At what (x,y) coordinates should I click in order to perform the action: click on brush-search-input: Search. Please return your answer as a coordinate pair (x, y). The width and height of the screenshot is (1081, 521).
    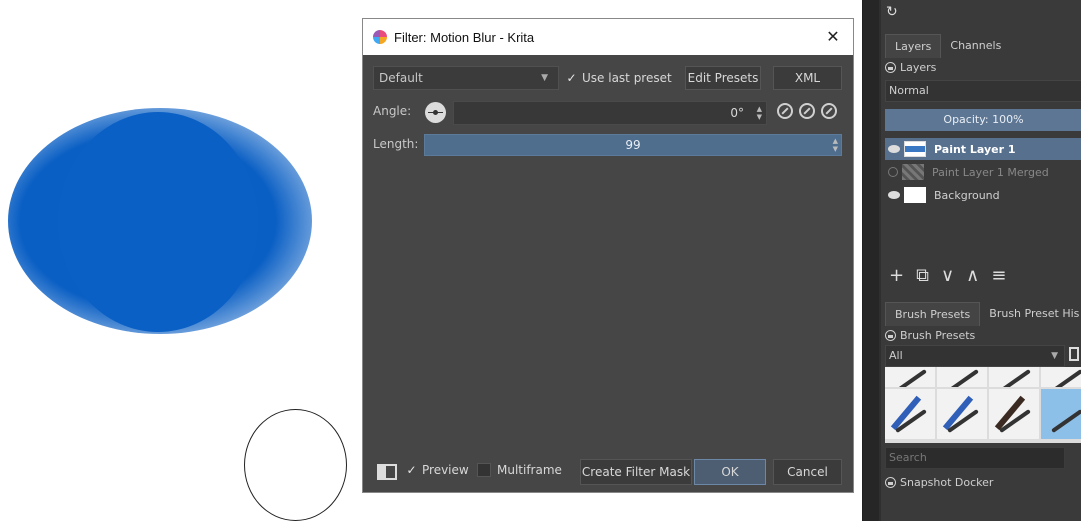
    Looking at the image, I should click on (975, 458).